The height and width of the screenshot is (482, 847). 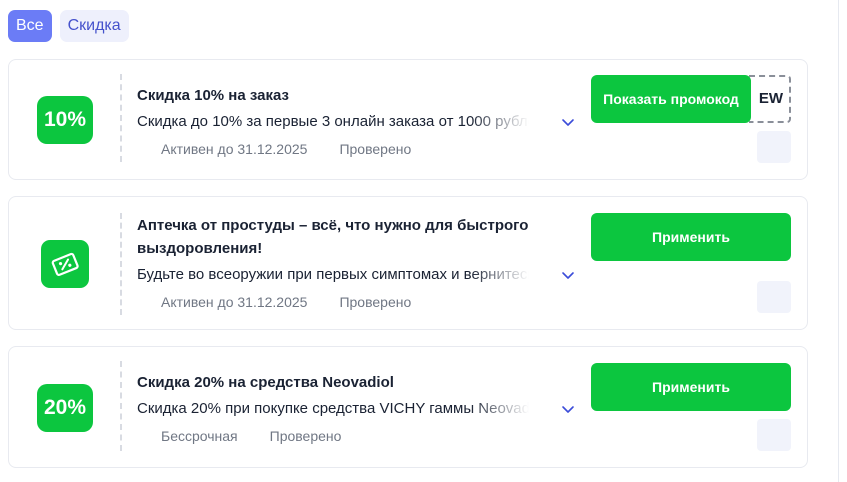 I want to click on discount-badge: 20%, so click(x=65, y=408).